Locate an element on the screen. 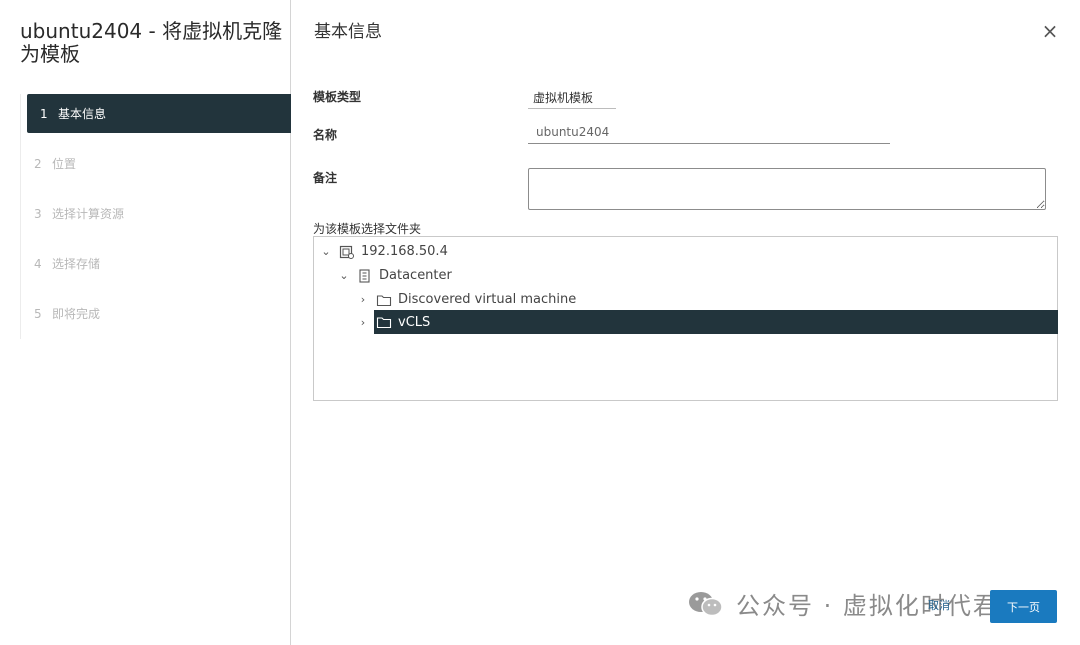 This screenshot has height=645, width=1080. datacenter-icon is located at coordinates (364, 275).